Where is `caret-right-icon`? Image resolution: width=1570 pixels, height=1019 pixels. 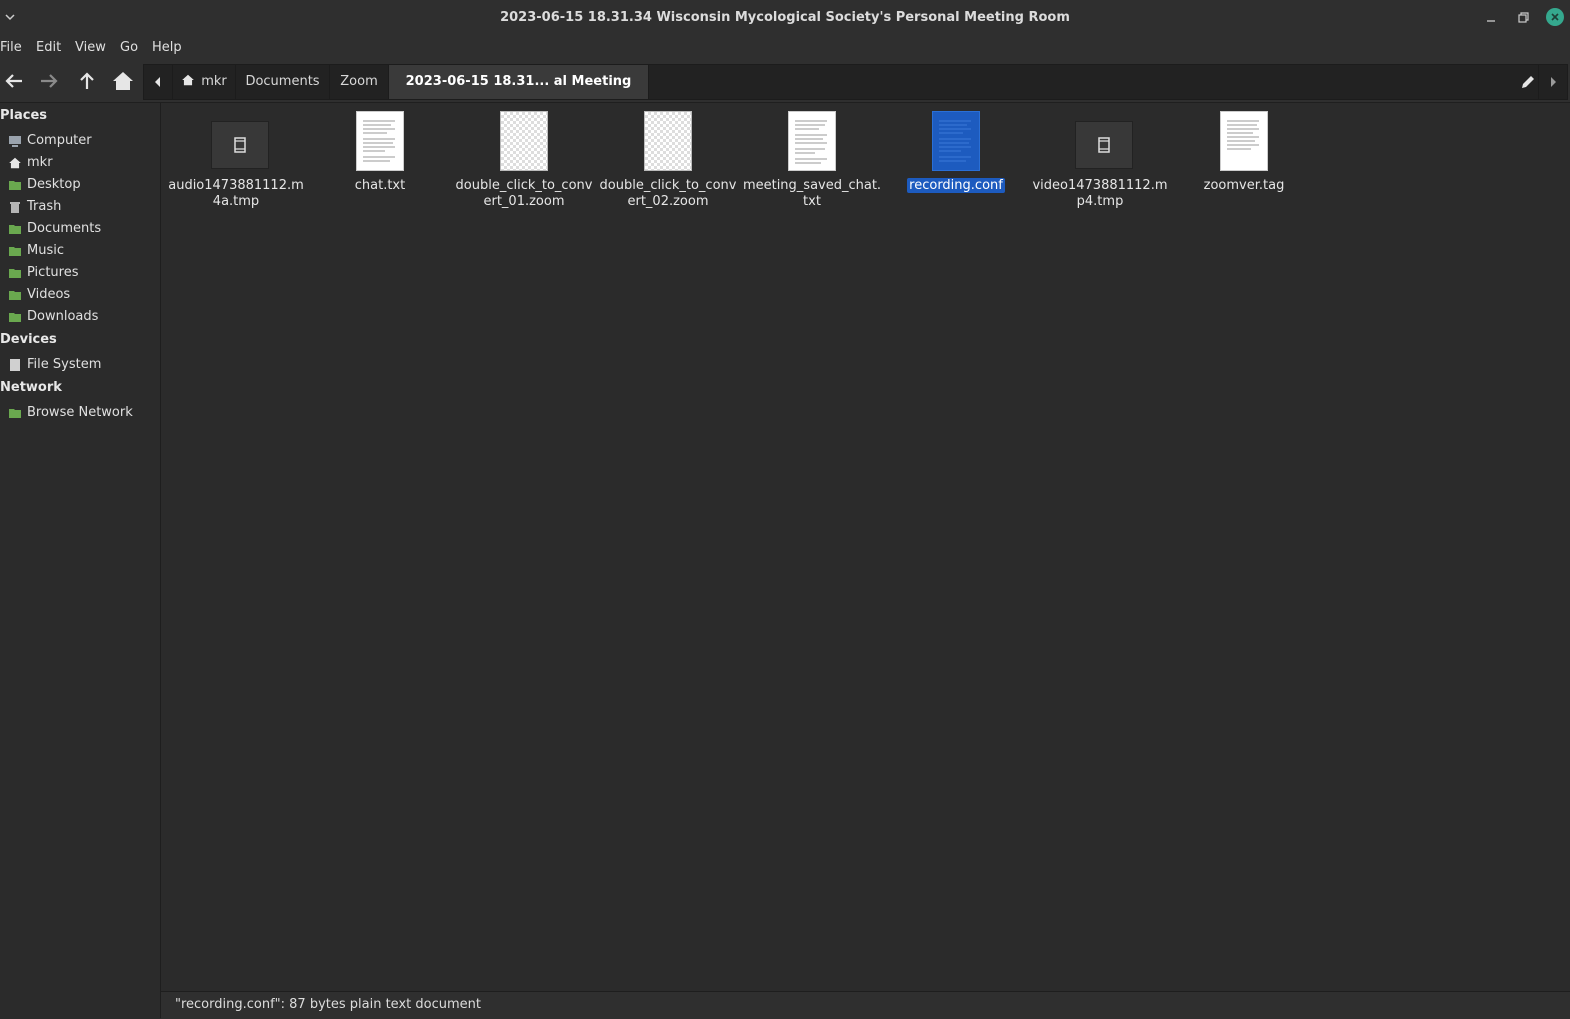
caret-right-icon is located at coordinates (1553, 82).